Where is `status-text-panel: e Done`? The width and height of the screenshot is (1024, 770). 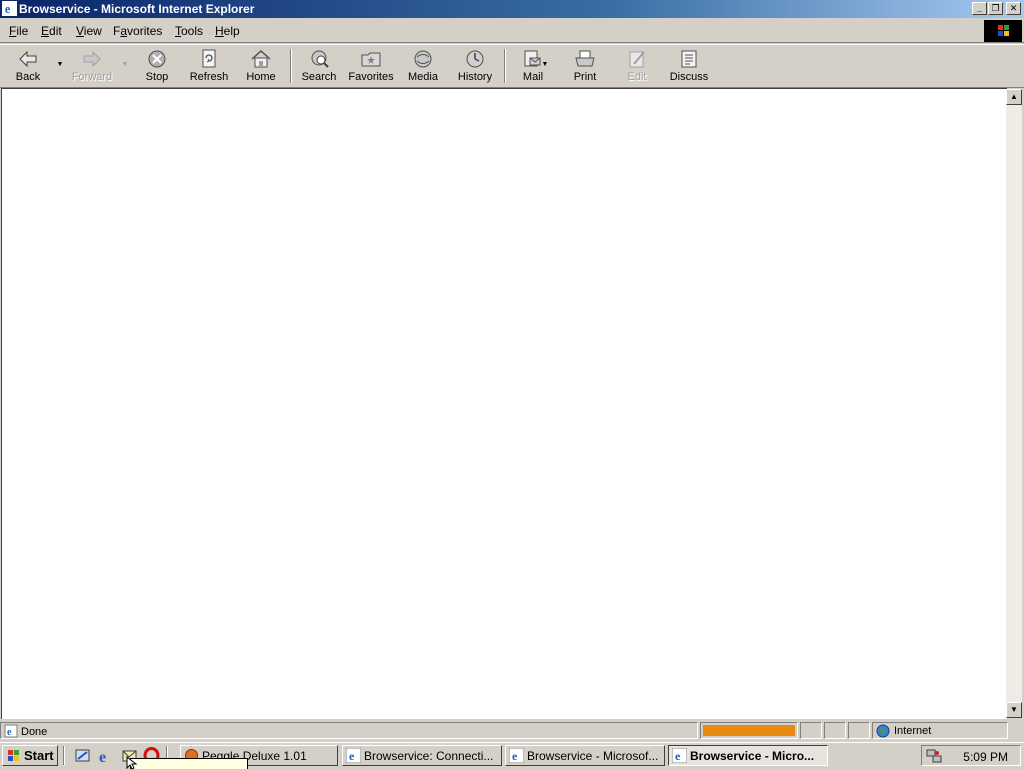 status-text-panel: e Done is located at coordinates (349, 730).